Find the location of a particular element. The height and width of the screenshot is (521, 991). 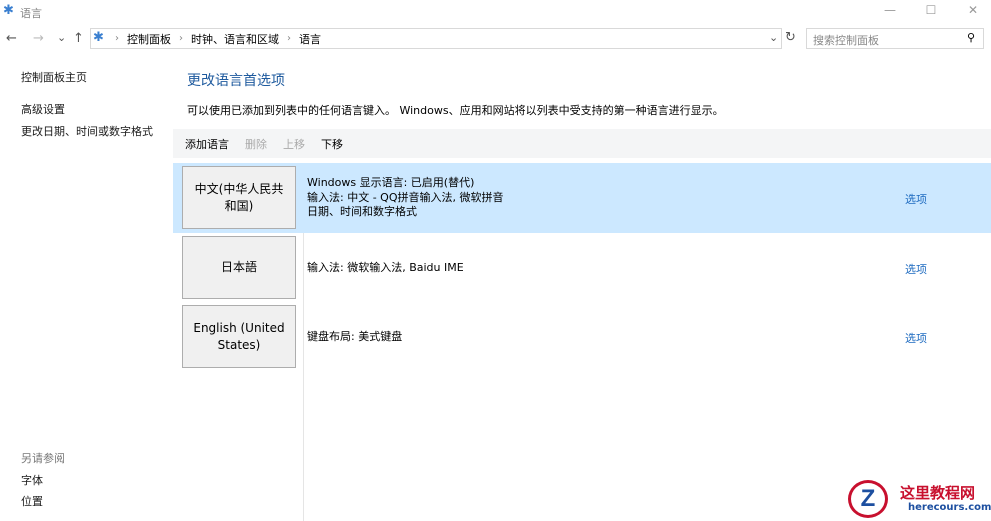

language-button: English (United States) is located at coordinates (239, 336).